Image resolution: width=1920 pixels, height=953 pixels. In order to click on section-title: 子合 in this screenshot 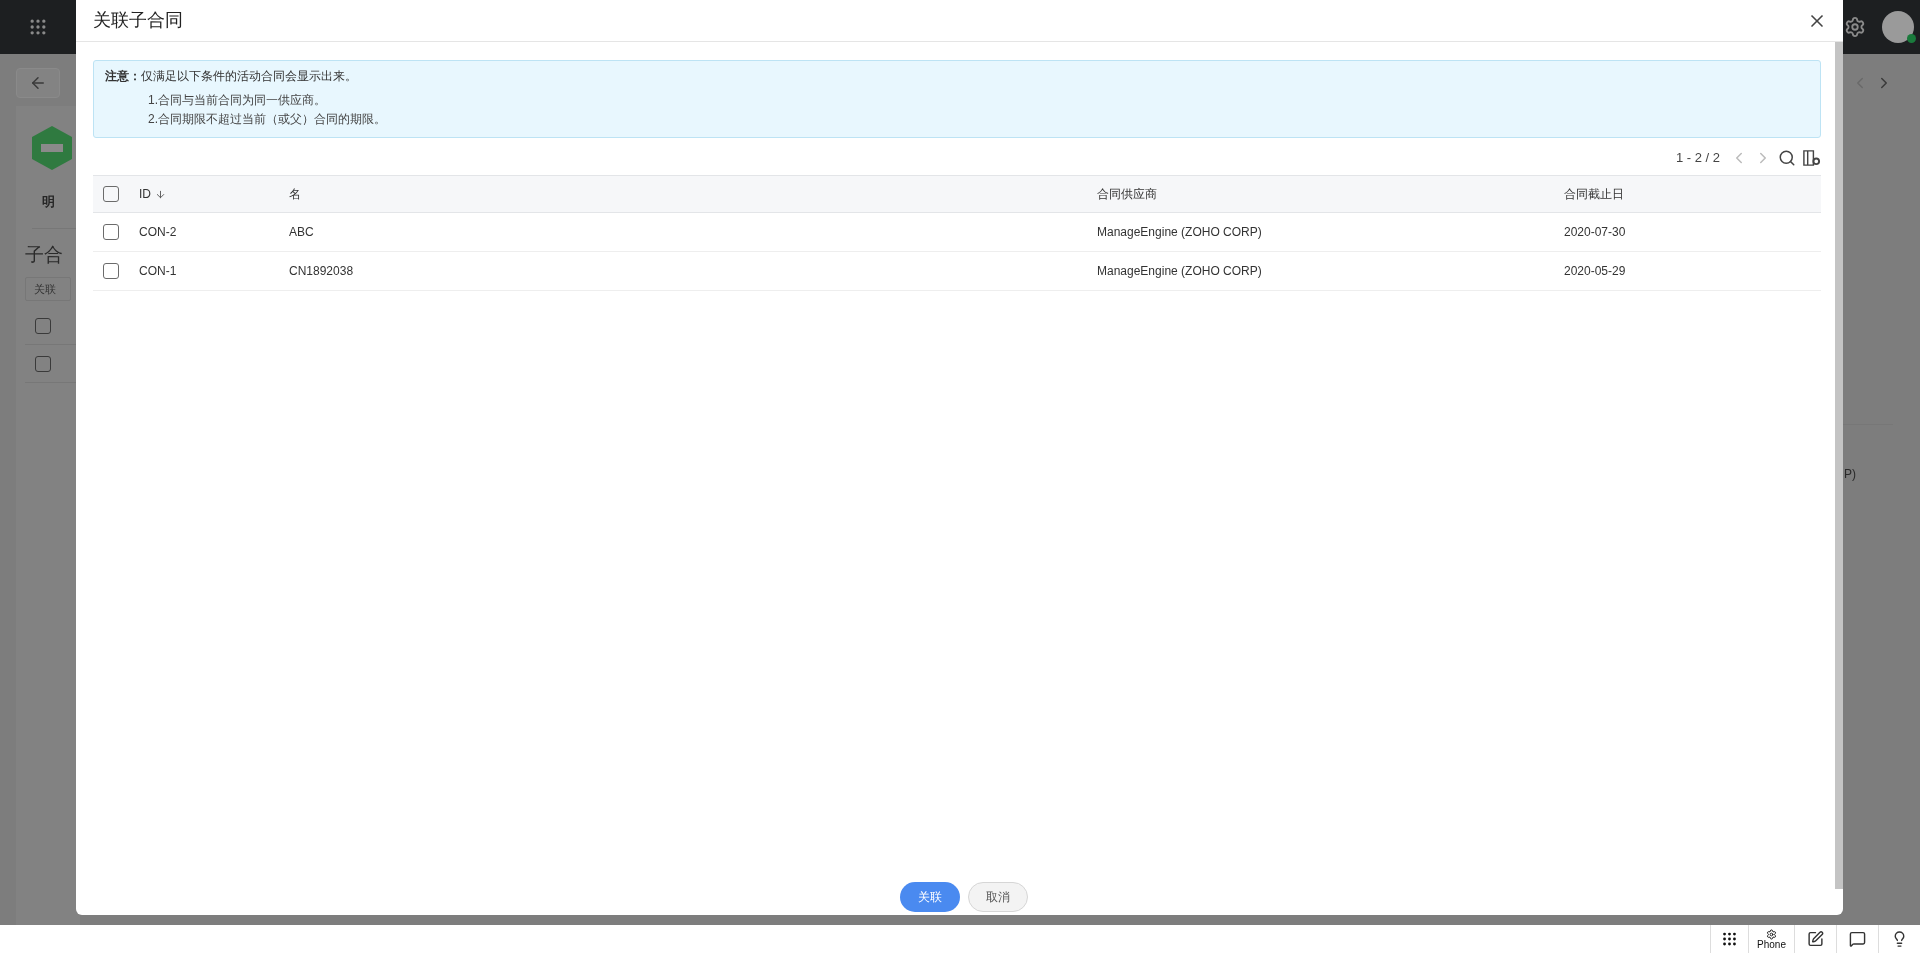, I will do `click(44, 254)`.